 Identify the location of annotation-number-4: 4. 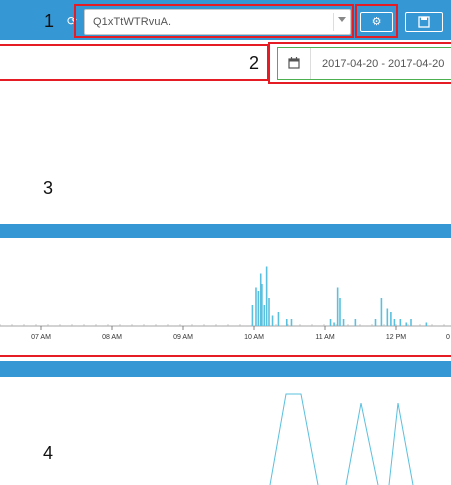
(48, 453).